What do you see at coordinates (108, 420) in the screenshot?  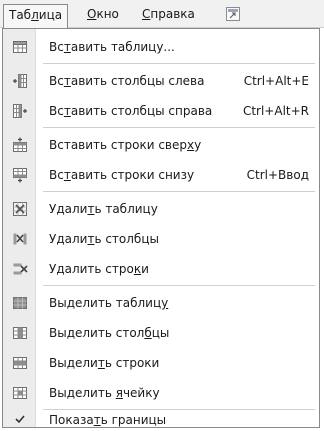 I see `menu-item-label: Показать границы` at bounding box center [108, 420].